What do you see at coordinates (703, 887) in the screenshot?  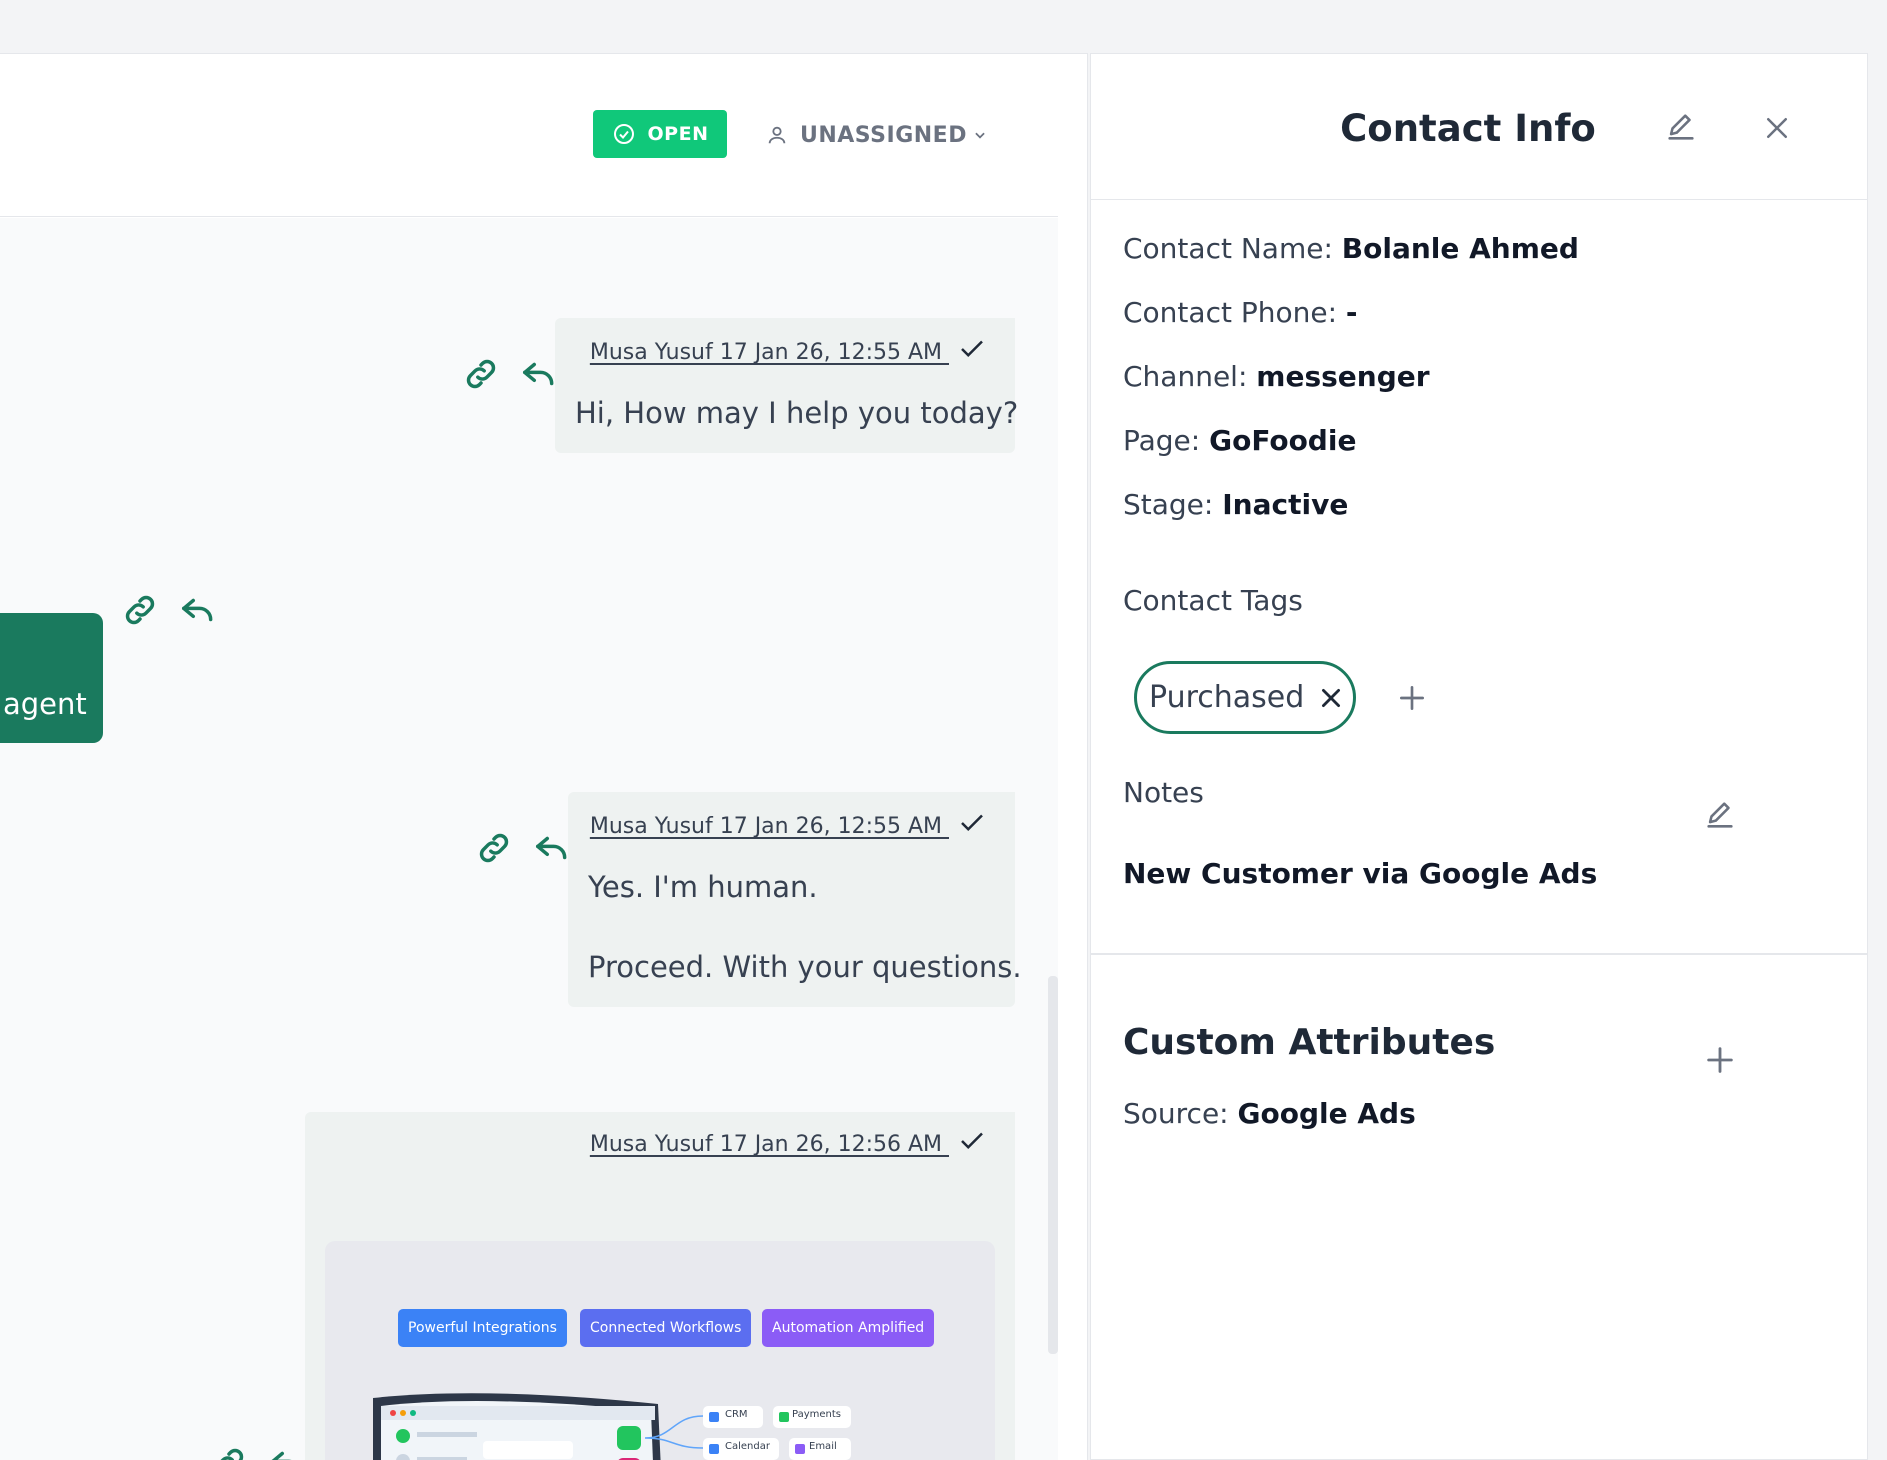 I see `message-text: Yes. I'm human.` at bounding box center [703, 887].